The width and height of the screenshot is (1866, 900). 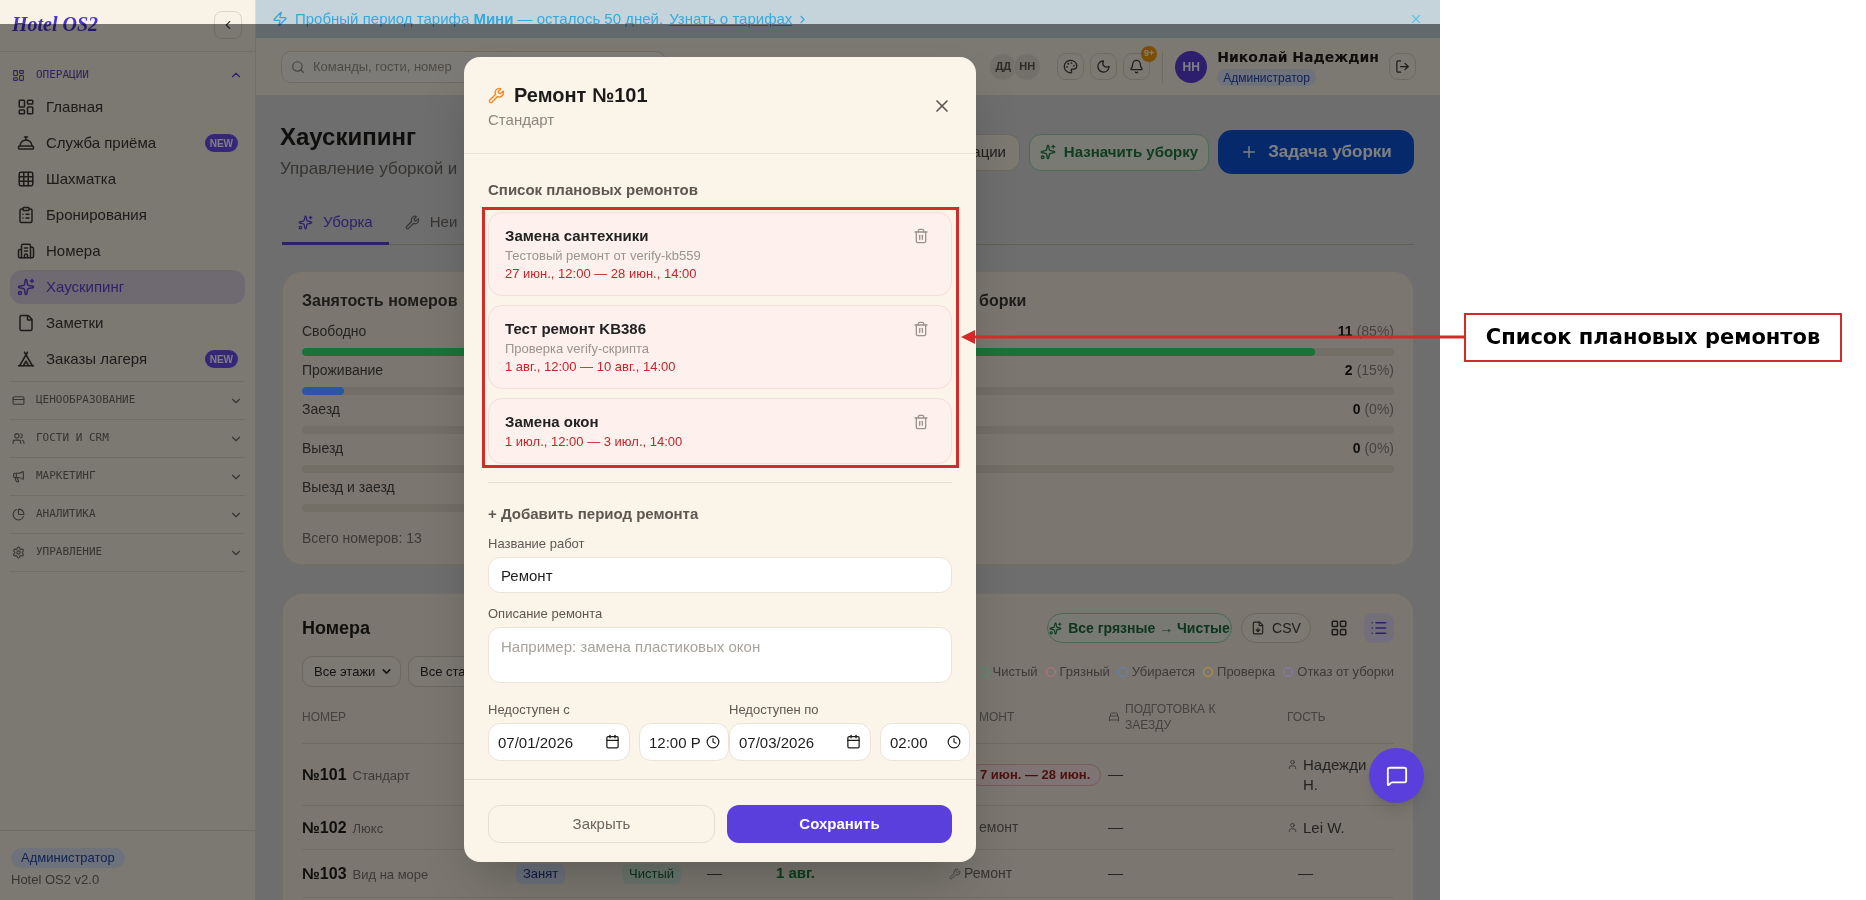 I want to click on guest-name: Lei W., so click(x=1324, y=827).